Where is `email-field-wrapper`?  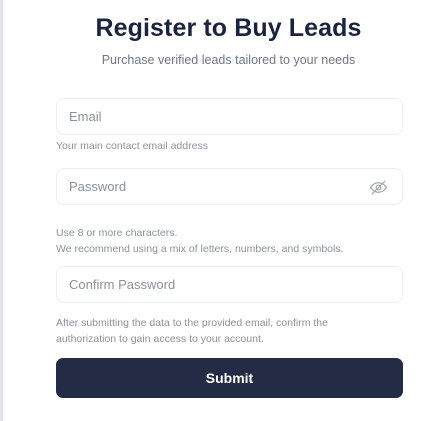
email-field-wrapper is located at coordinates (229, 116).